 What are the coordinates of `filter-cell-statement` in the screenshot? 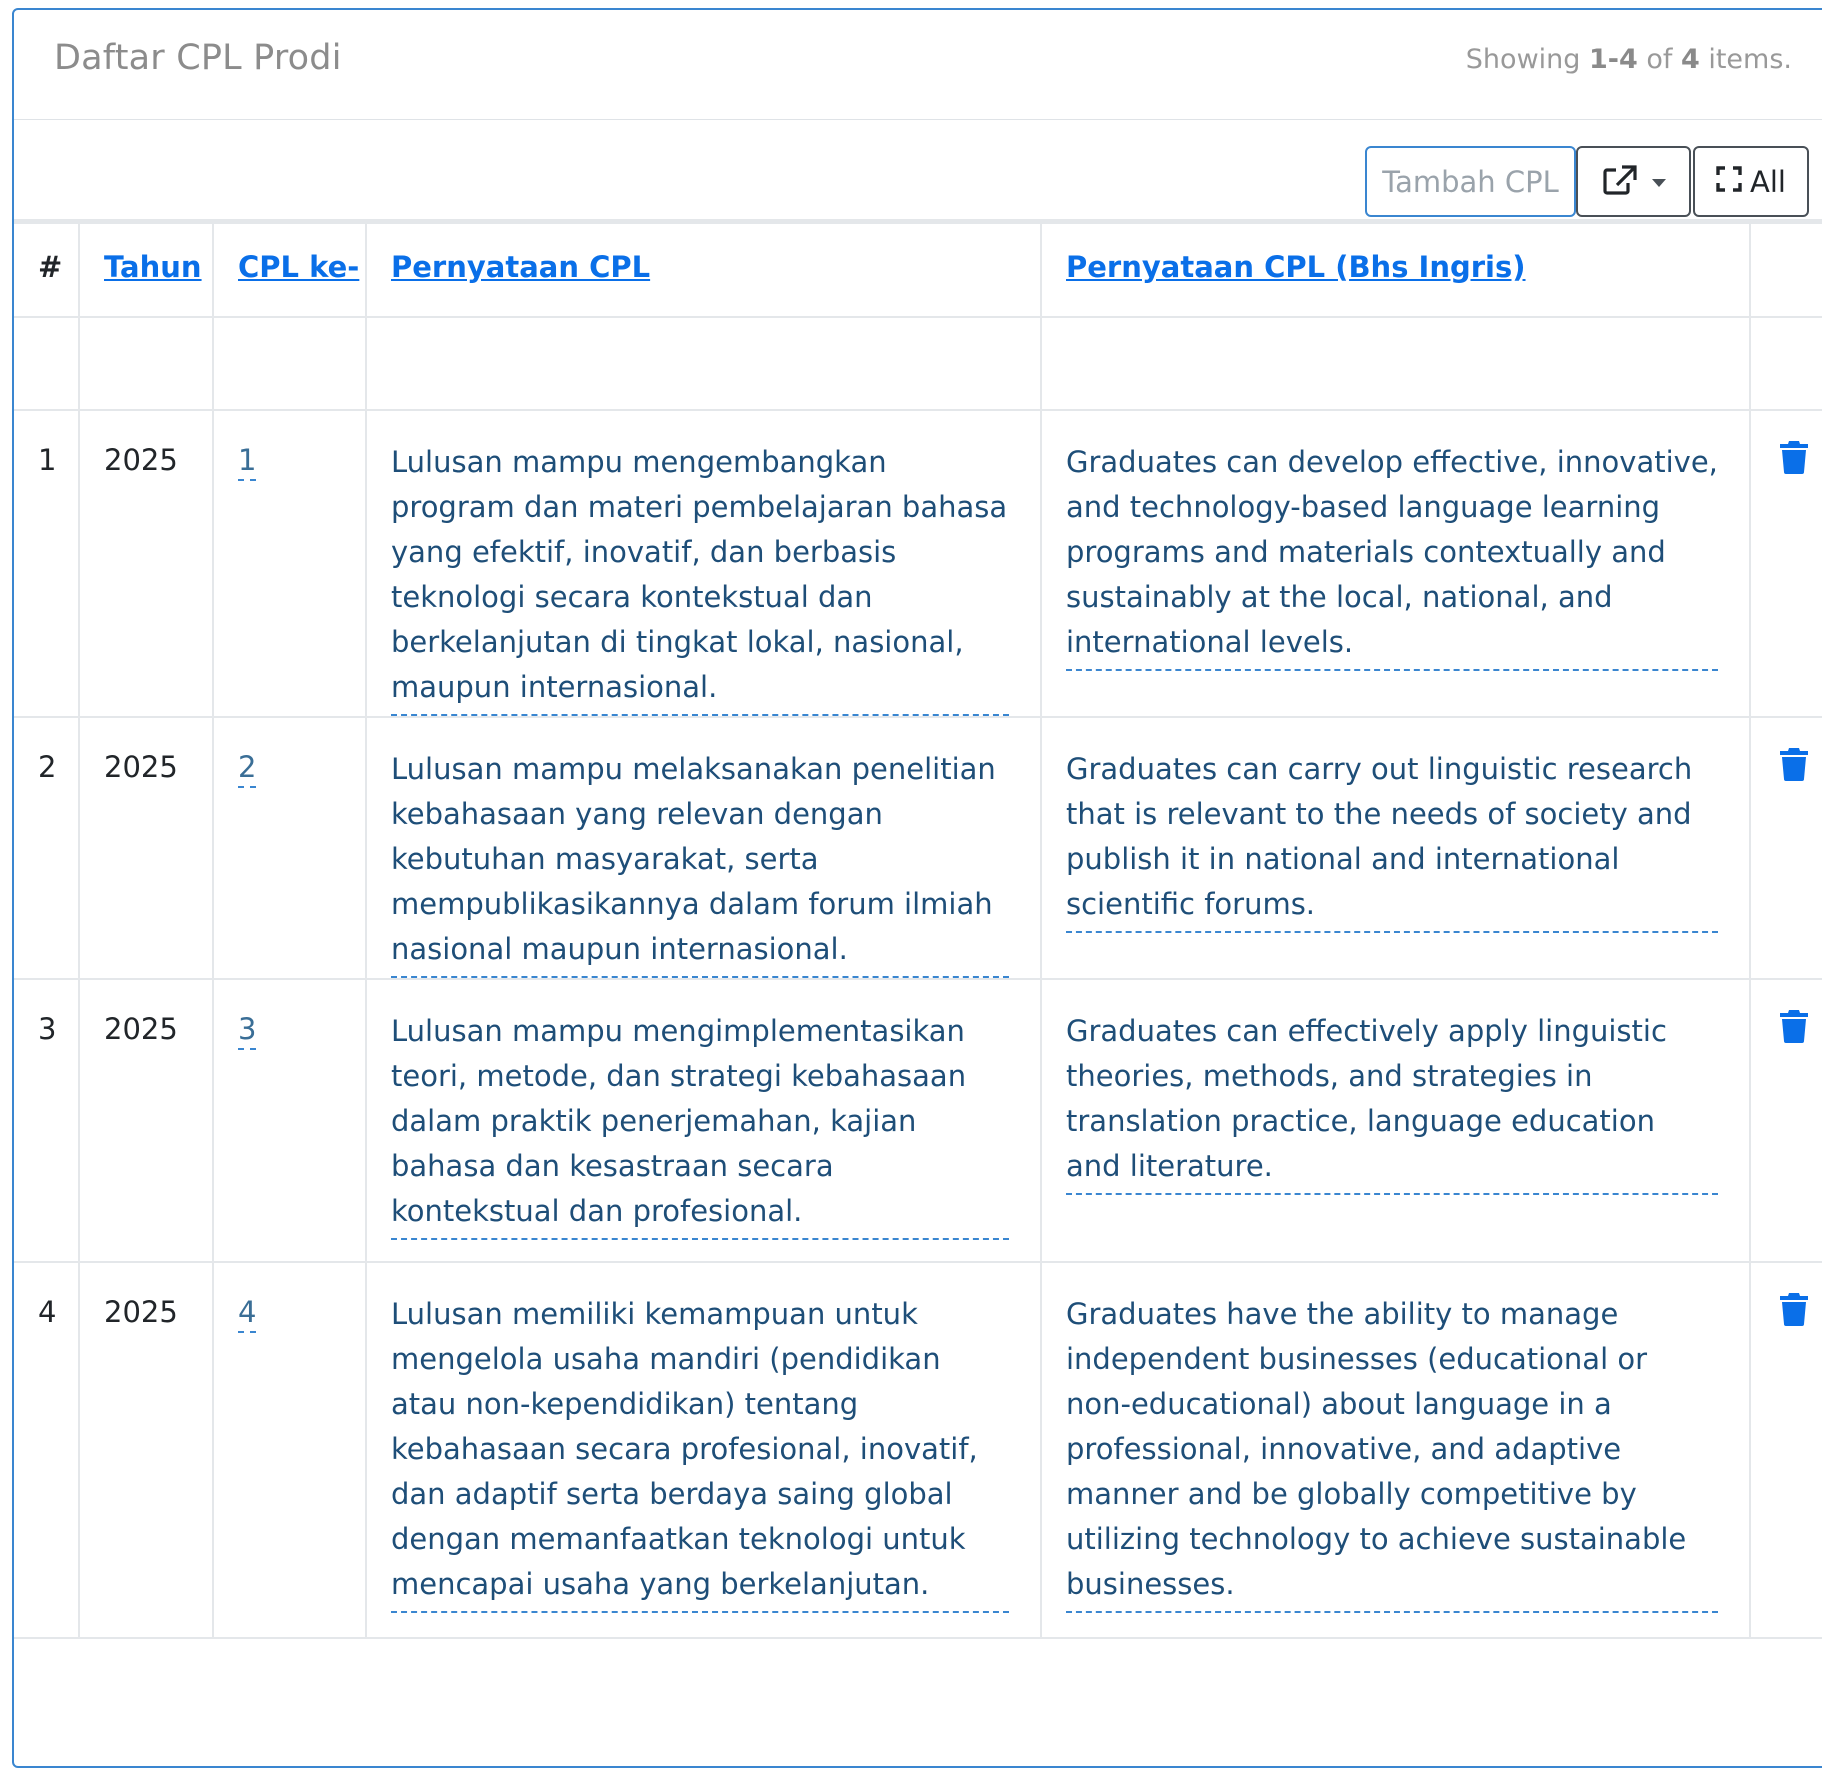 It's located at (703, 363).